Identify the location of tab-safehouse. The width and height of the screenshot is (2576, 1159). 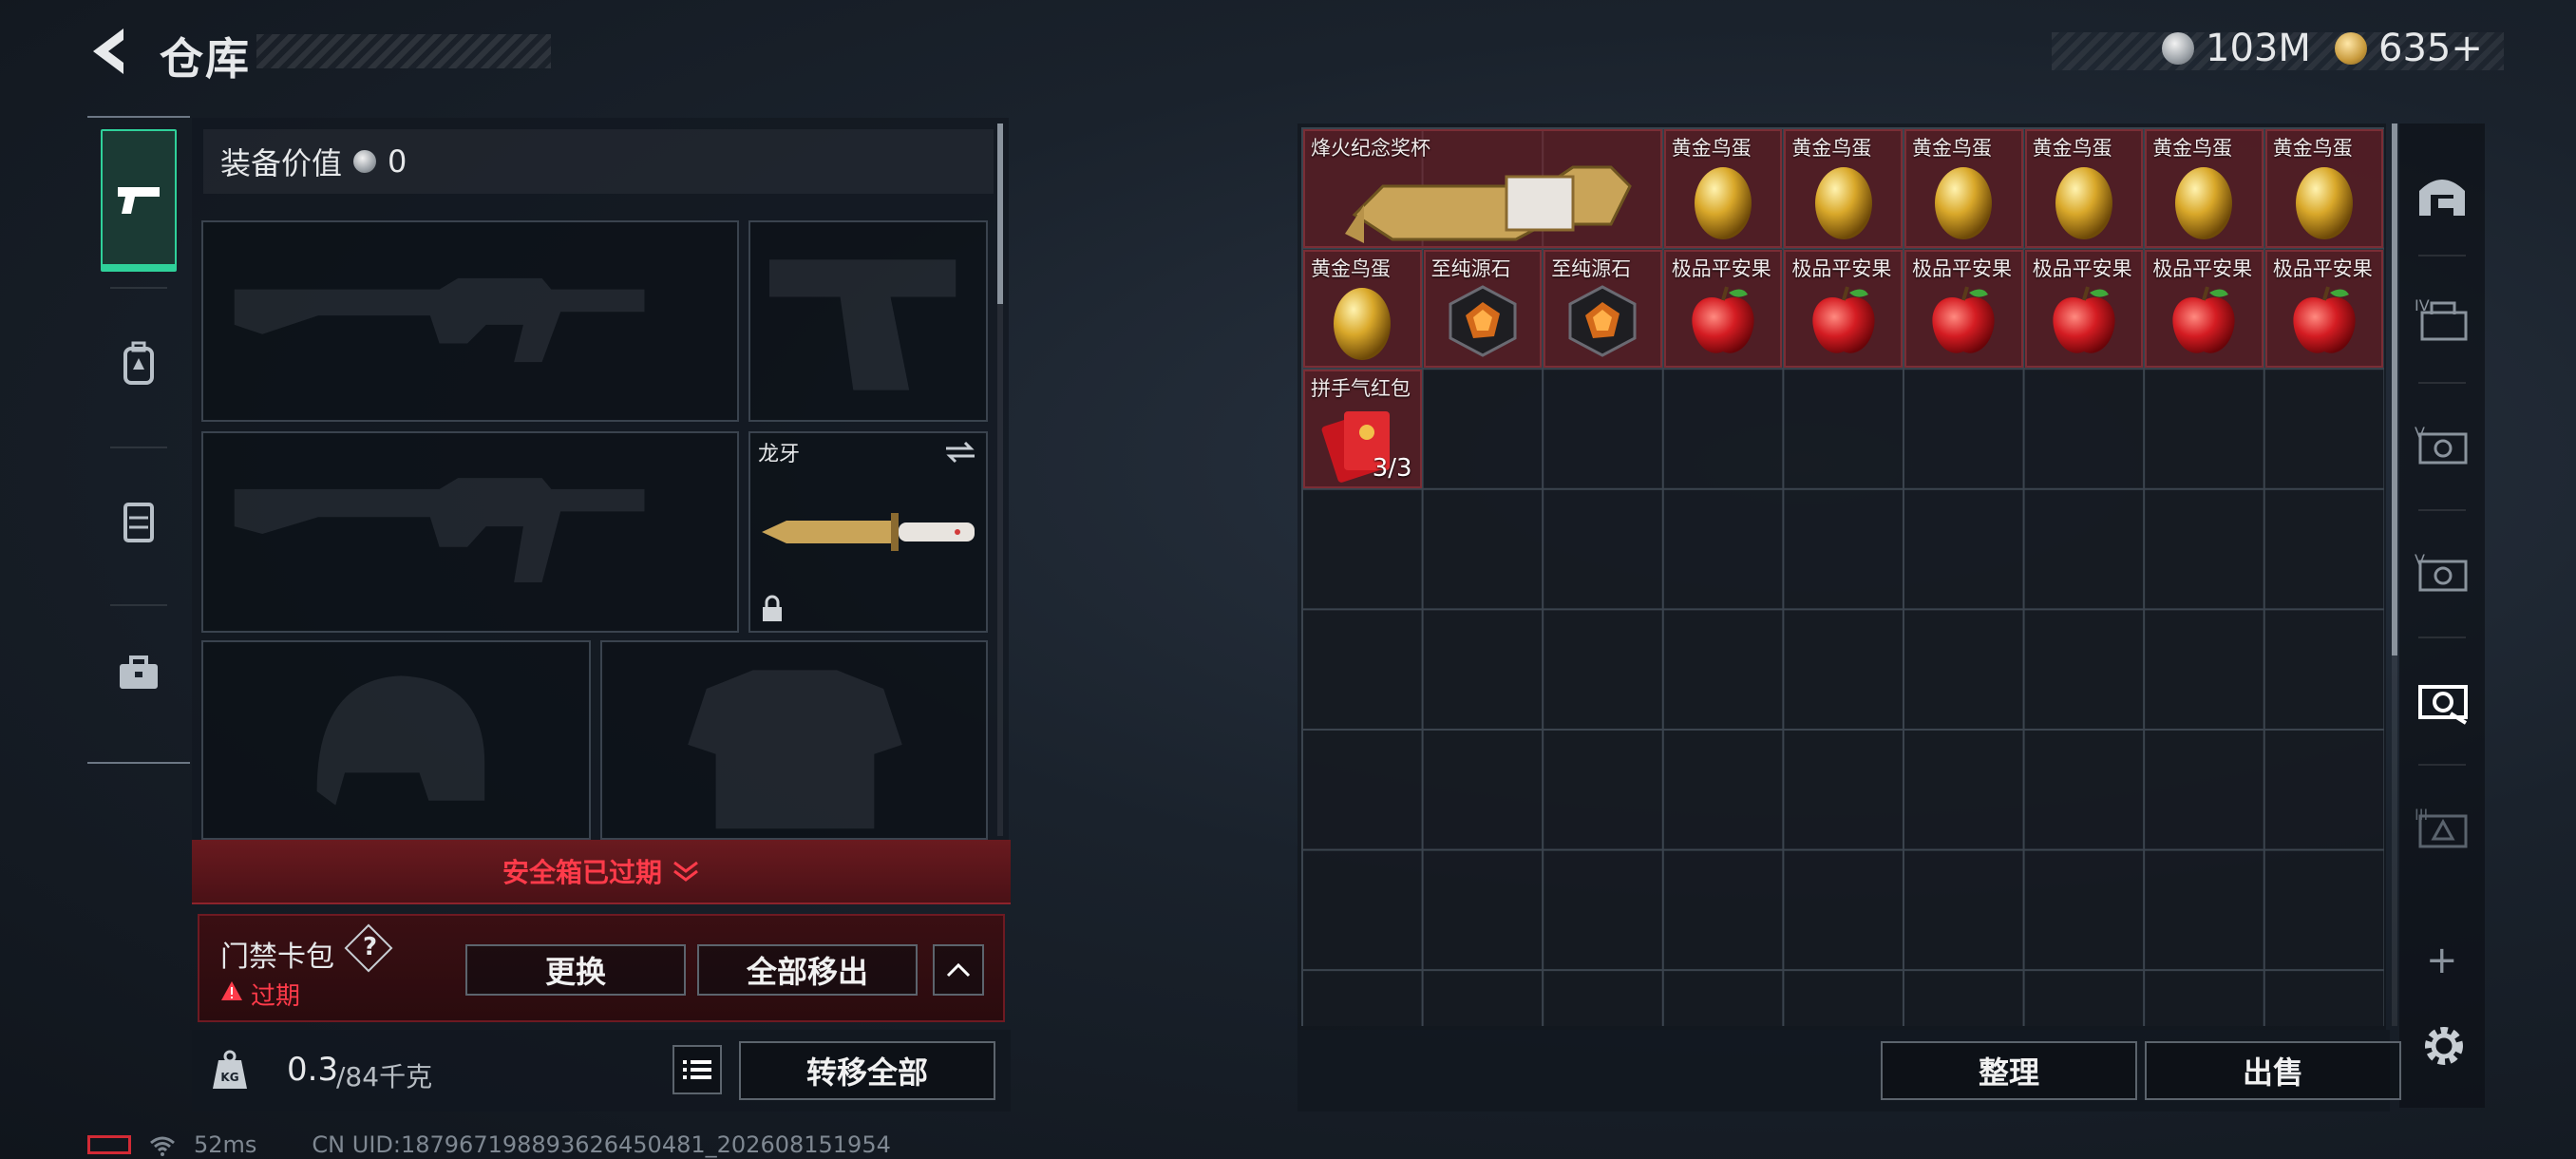
(2442, 194).